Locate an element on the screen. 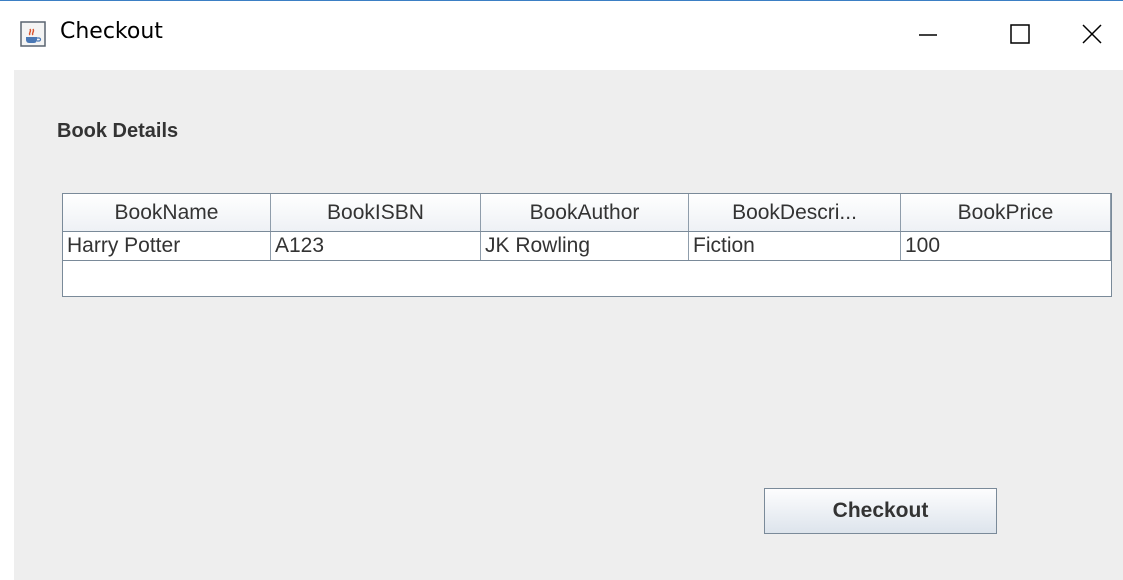 The image size is (1123, 580). cell-bookname: Harry Potter is located at coordinates (167, 246).